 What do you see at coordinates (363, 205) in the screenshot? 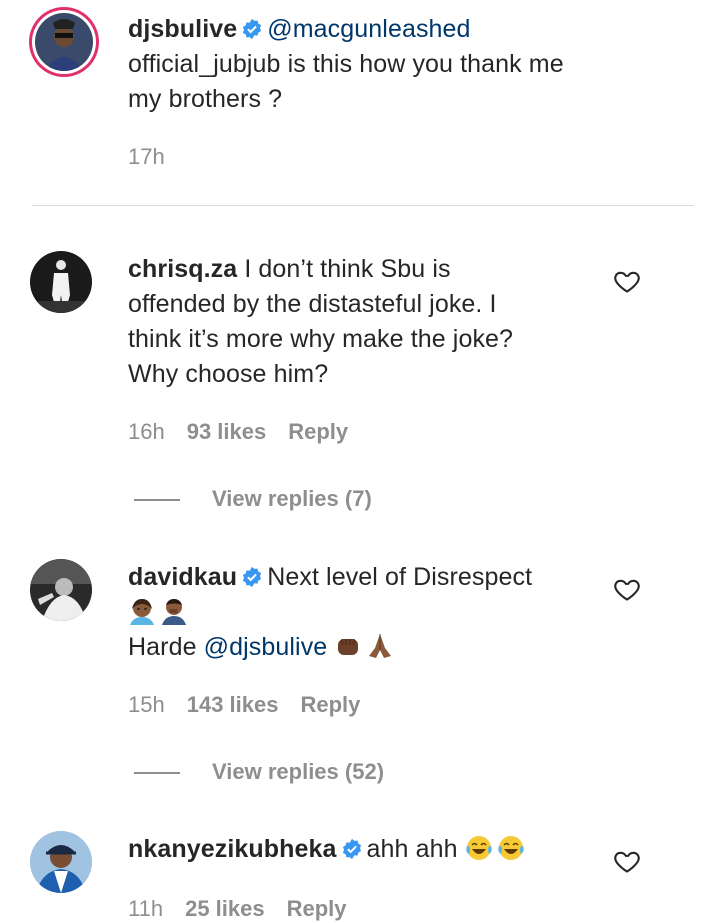
I see `divider` at bounding box center [363, 205].